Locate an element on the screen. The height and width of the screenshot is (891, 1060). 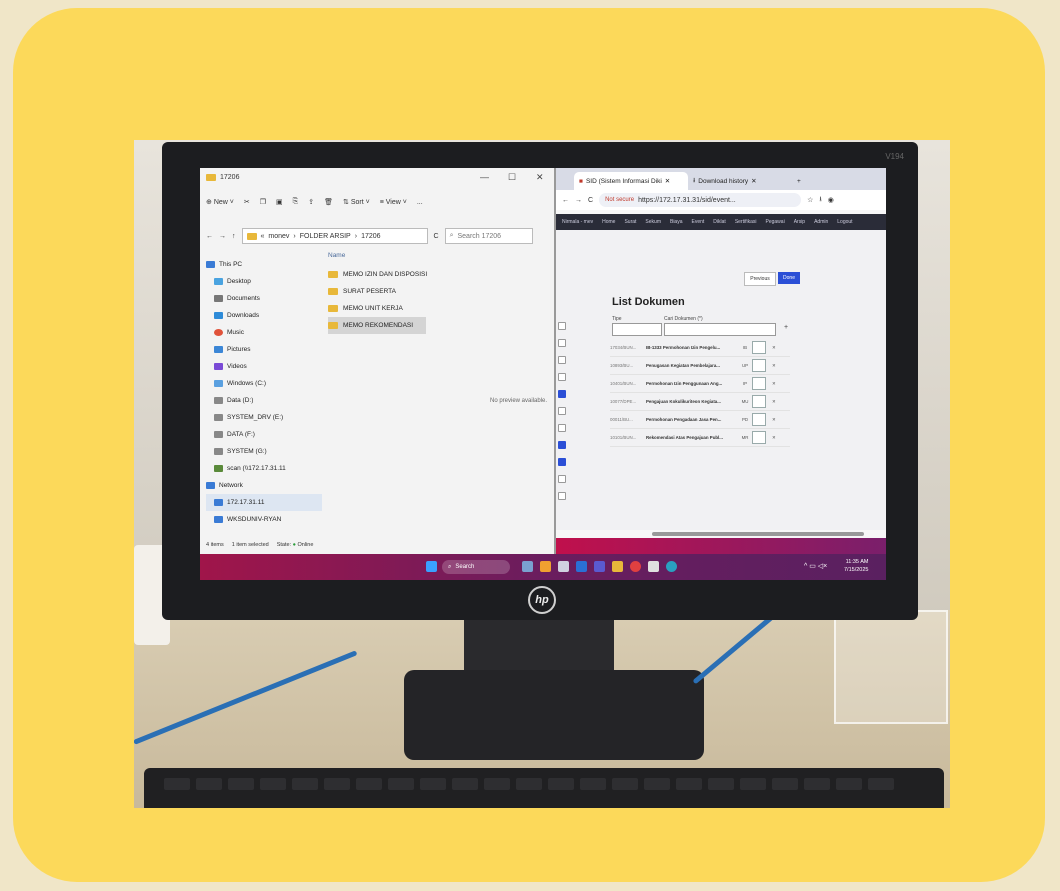
nav-pictures: Pictures is located at coordinates (264, 349).